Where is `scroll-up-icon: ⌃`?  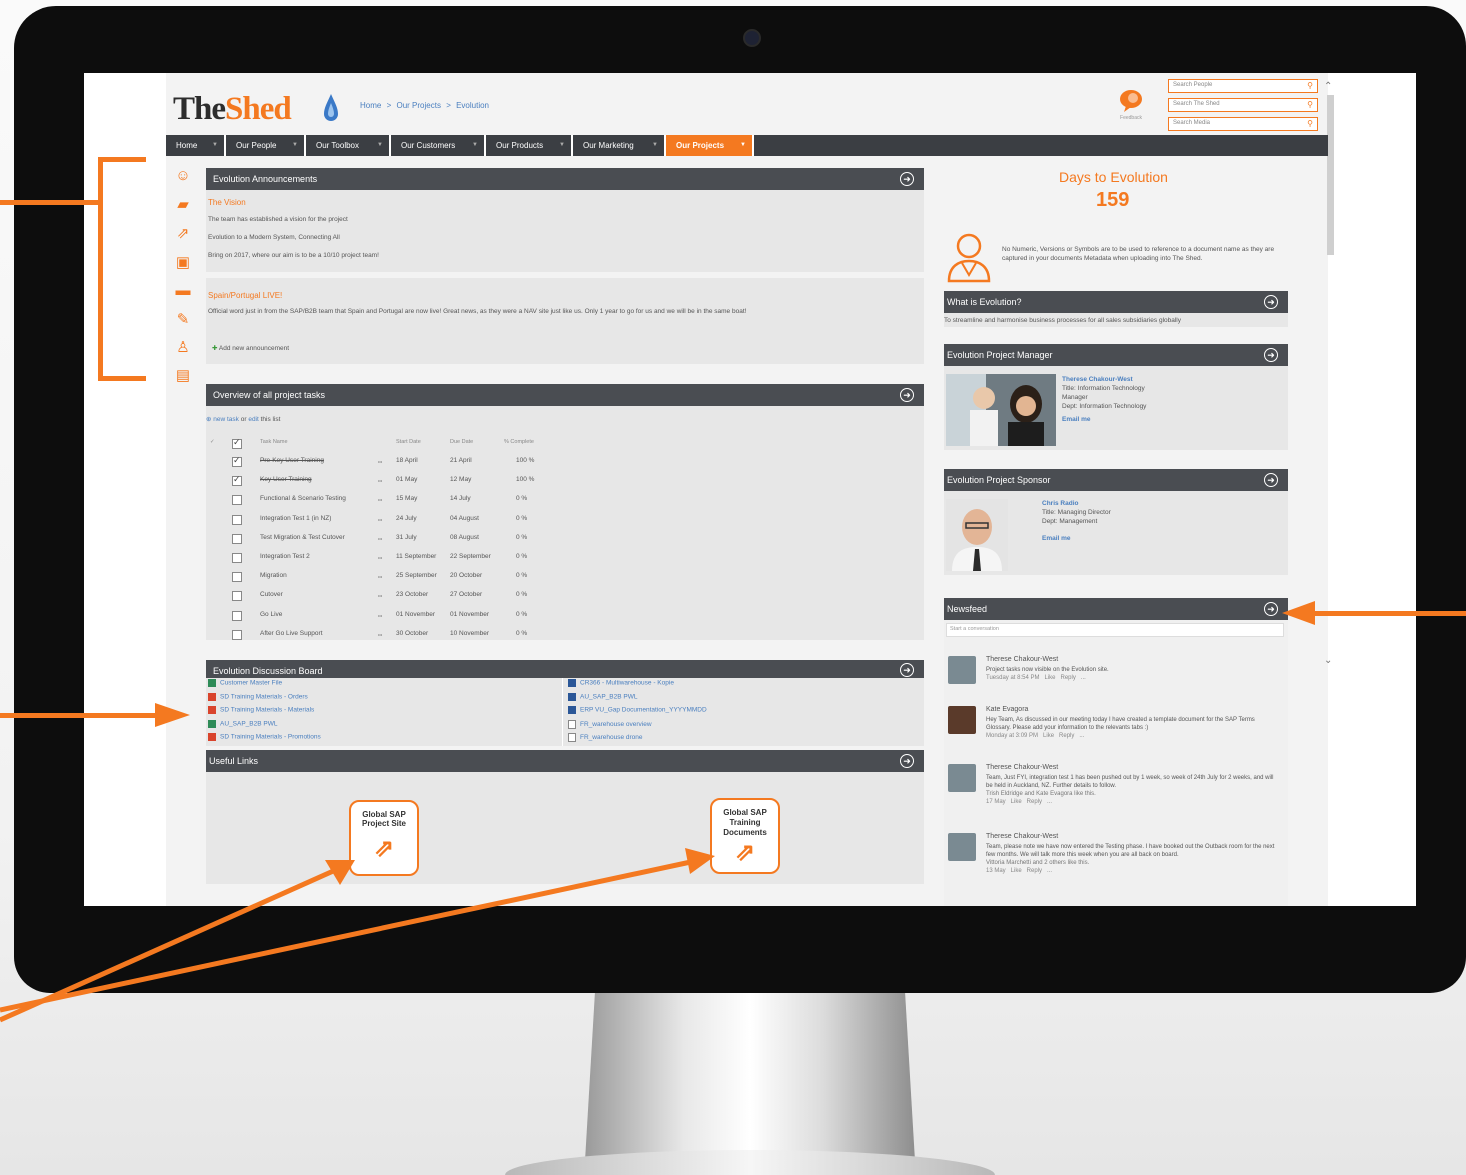
scroll-up-icon: ⌃ is located at coordinates (1328, 86).